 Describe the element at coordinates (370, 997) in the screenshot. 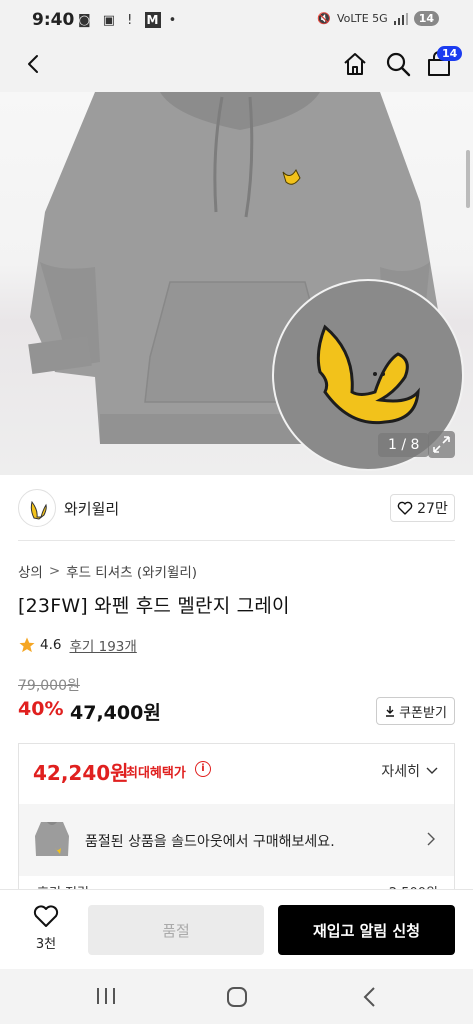

I see `back-triangle-icon` at that location.